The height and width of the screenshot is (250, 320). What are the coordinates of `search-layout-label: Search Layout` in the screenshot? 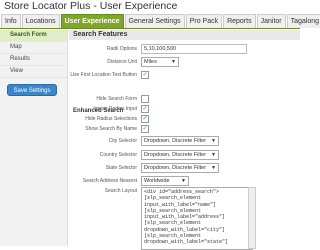 It's located at (120, 191).